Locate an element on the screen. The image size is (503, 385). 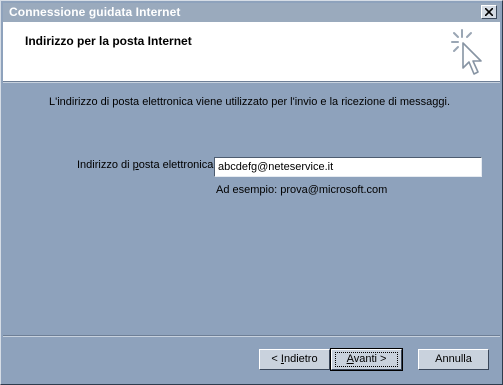
next-button: Avanti > is located at coordinates (366, 359).